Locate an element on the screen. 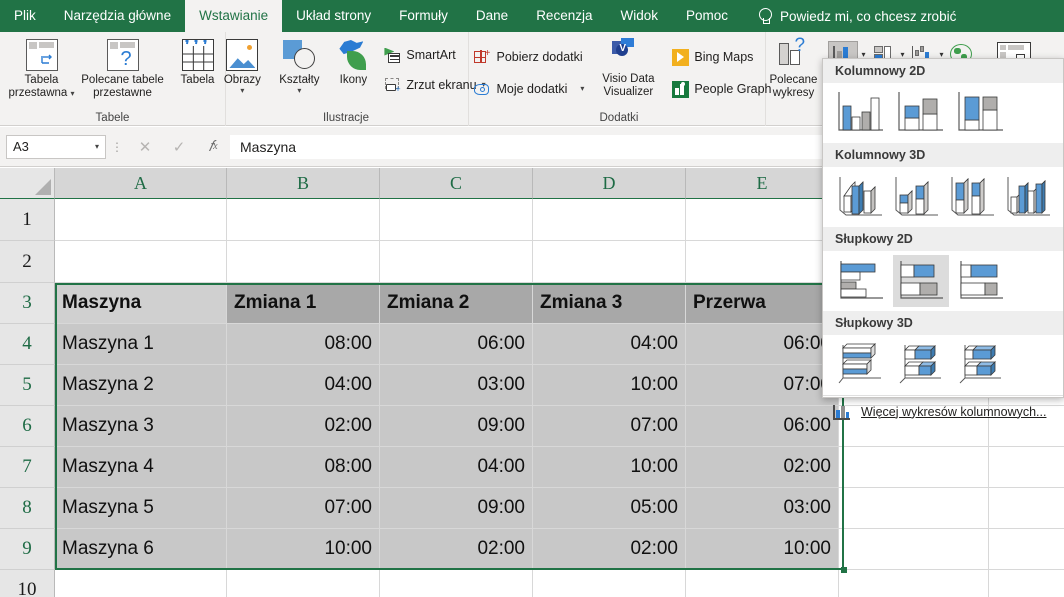 The height and width of the screenshot is (597, 1064). 3d-100-percent-stacked-bar-item is located at coordinates (981, 365).